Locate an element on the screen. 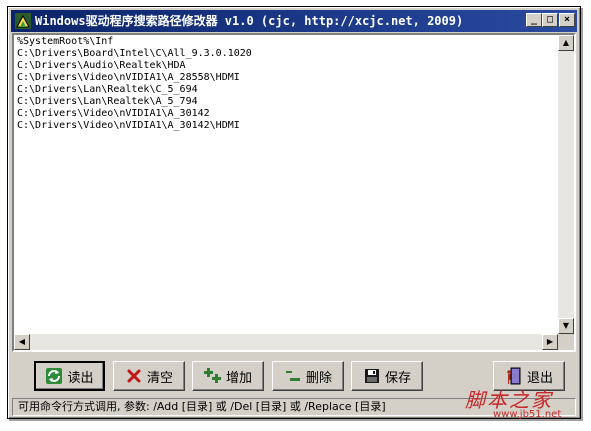  clear-button: 清空 is located at coordinates (149, 376).